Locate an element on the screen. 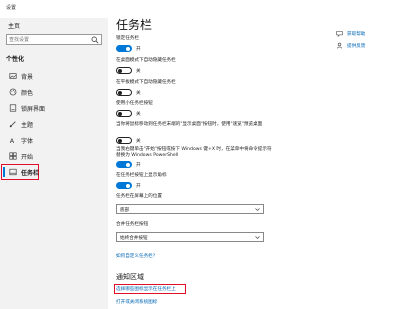  dropdown-value: 始终合并按钮 is located at coordinates (134, 238).